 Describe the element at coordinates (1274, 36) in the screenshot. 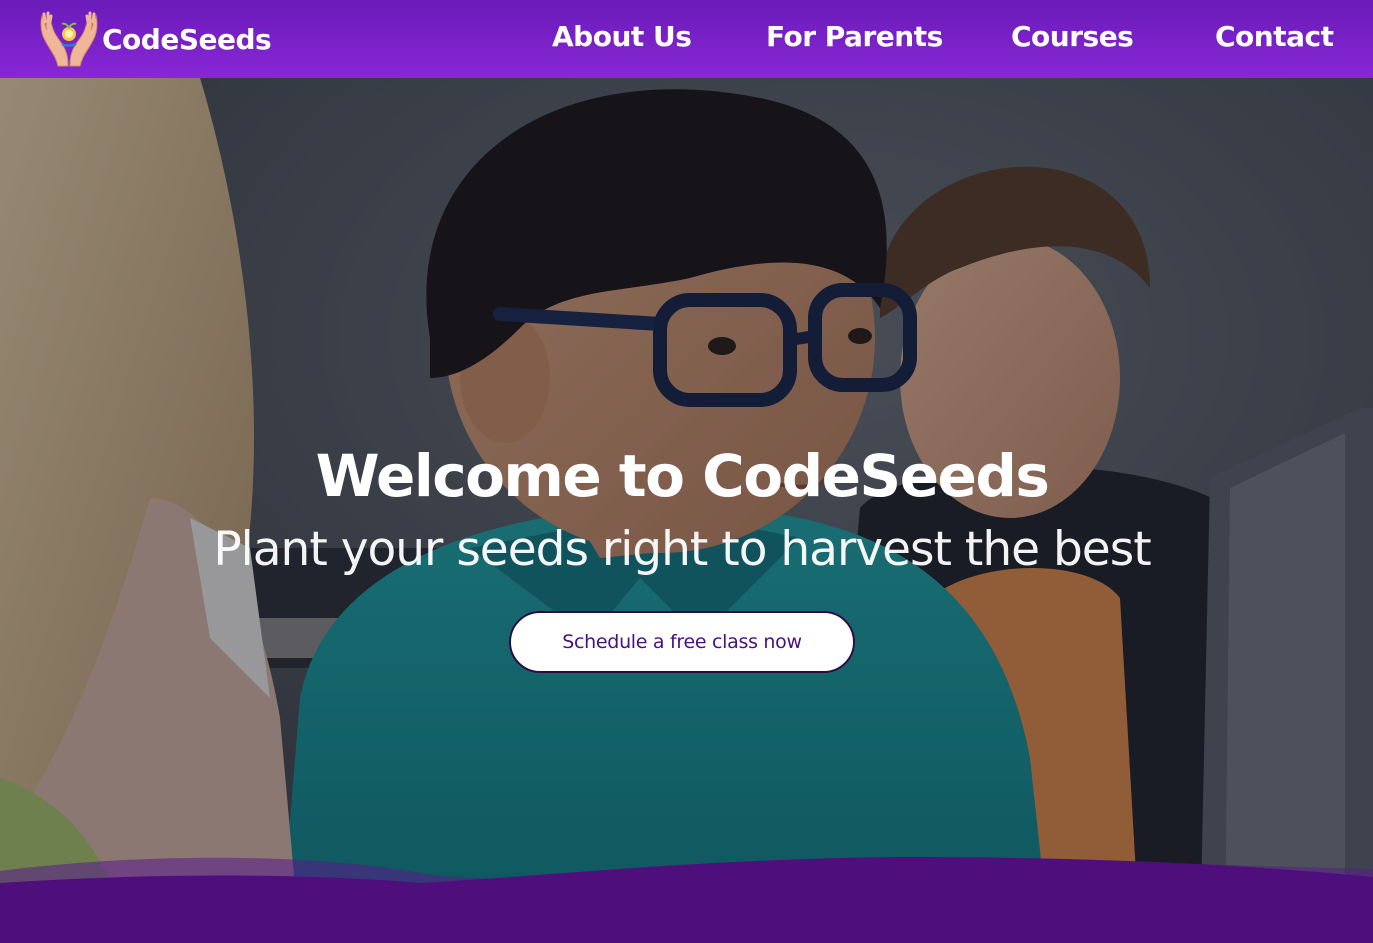

I see `nav-contact: Contact` at that location.